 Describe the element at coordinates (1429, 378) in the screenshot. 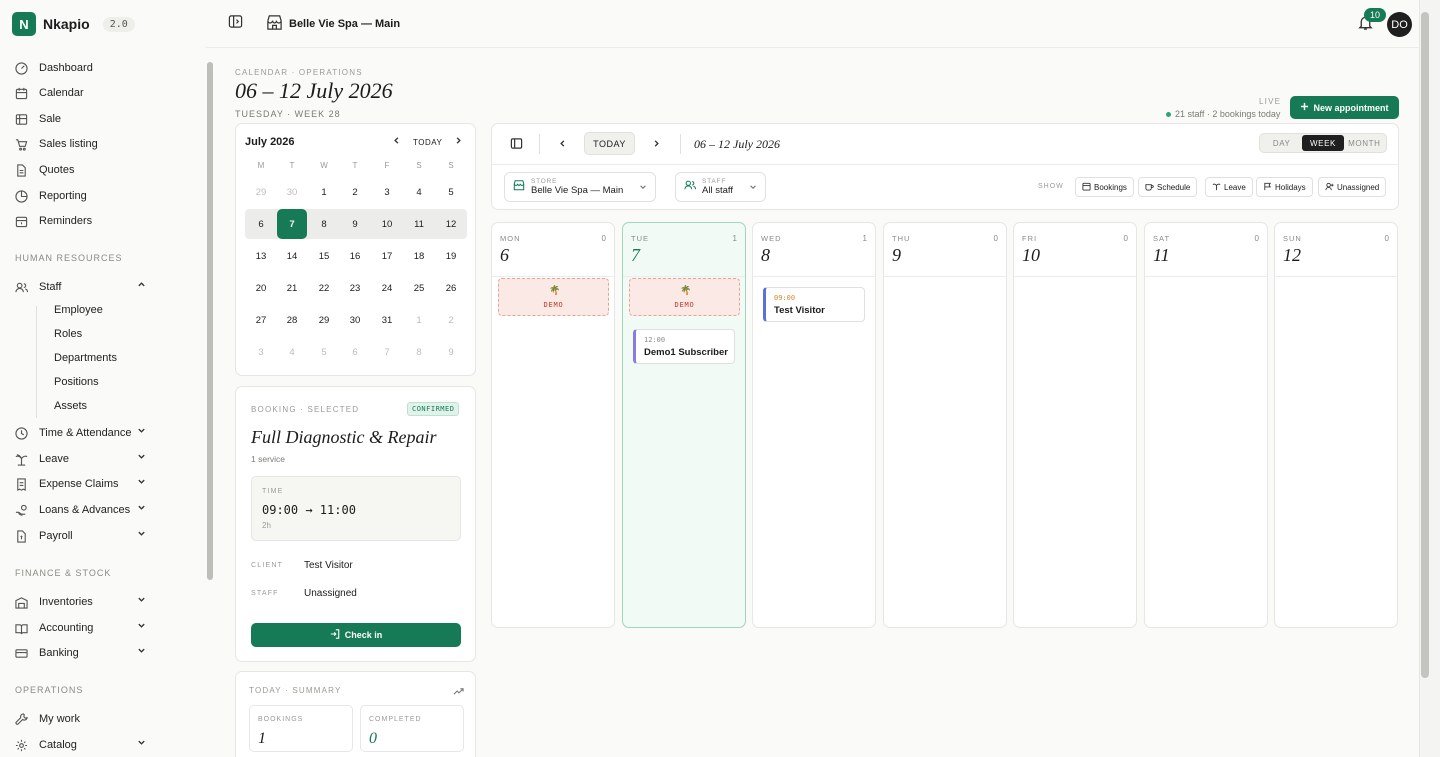

I see `main-scrollbar` at that location.